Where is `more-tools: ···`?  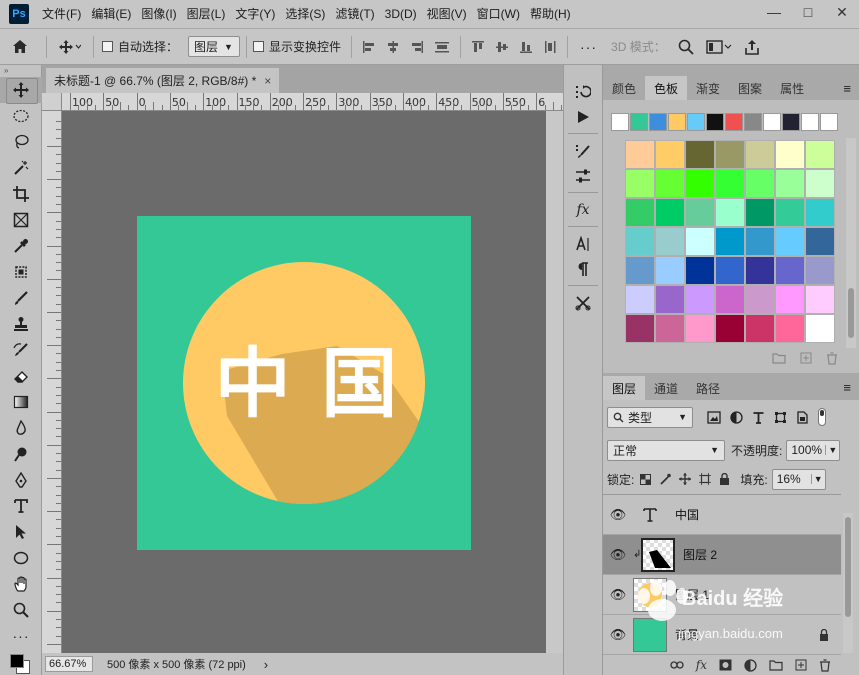
more-tools: ··· is located at coordinates (21, 636).